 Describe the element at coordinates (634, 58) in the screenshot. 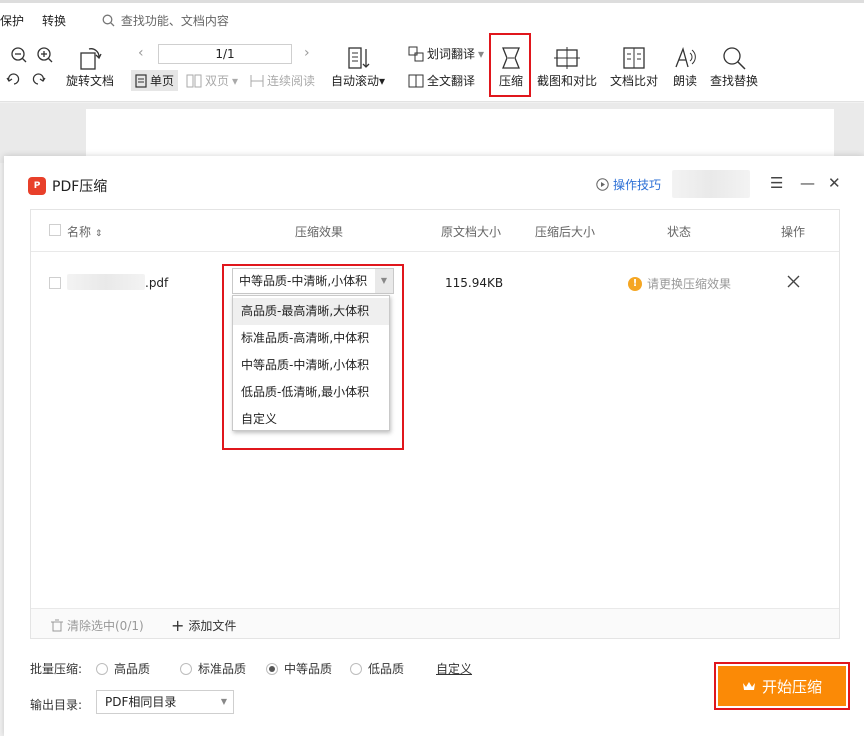

I see `doc-compare-icon` at that location.